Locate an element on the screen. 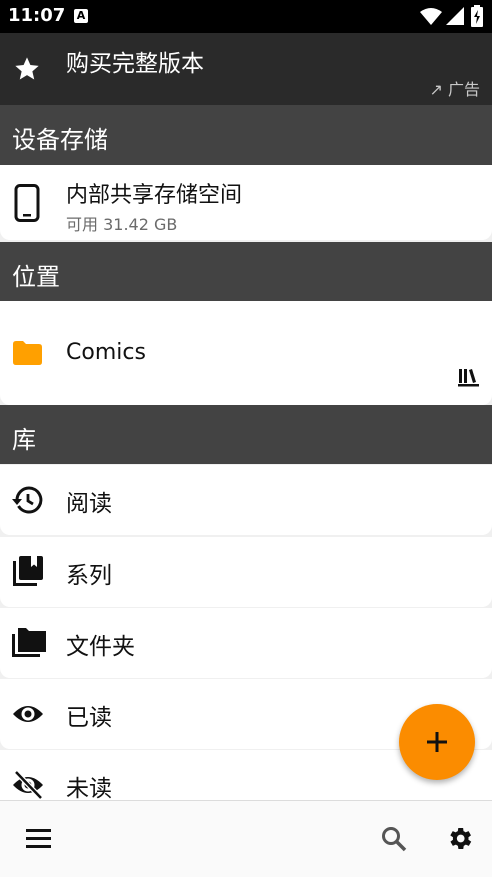 The image size is (492, 877). promo-title: 购买完整版本 is located at coordinates (135, 64).